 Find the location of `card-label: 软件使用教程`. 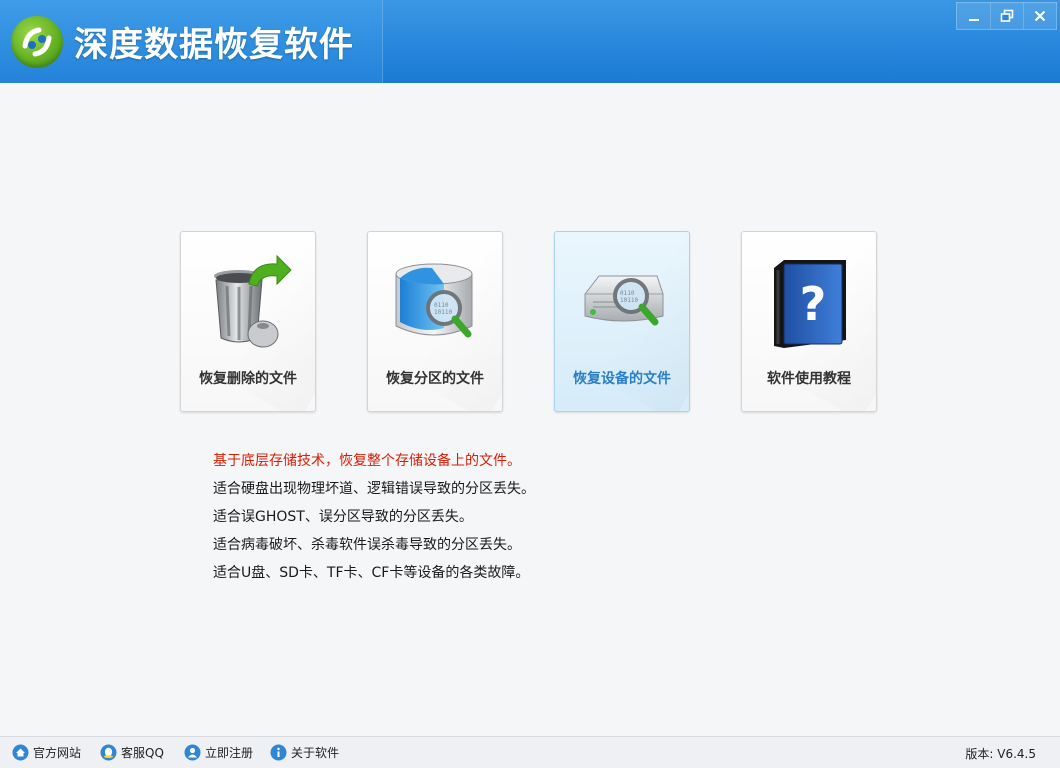

card-label: 软件使用教程 is located at coordinates (809, 379).